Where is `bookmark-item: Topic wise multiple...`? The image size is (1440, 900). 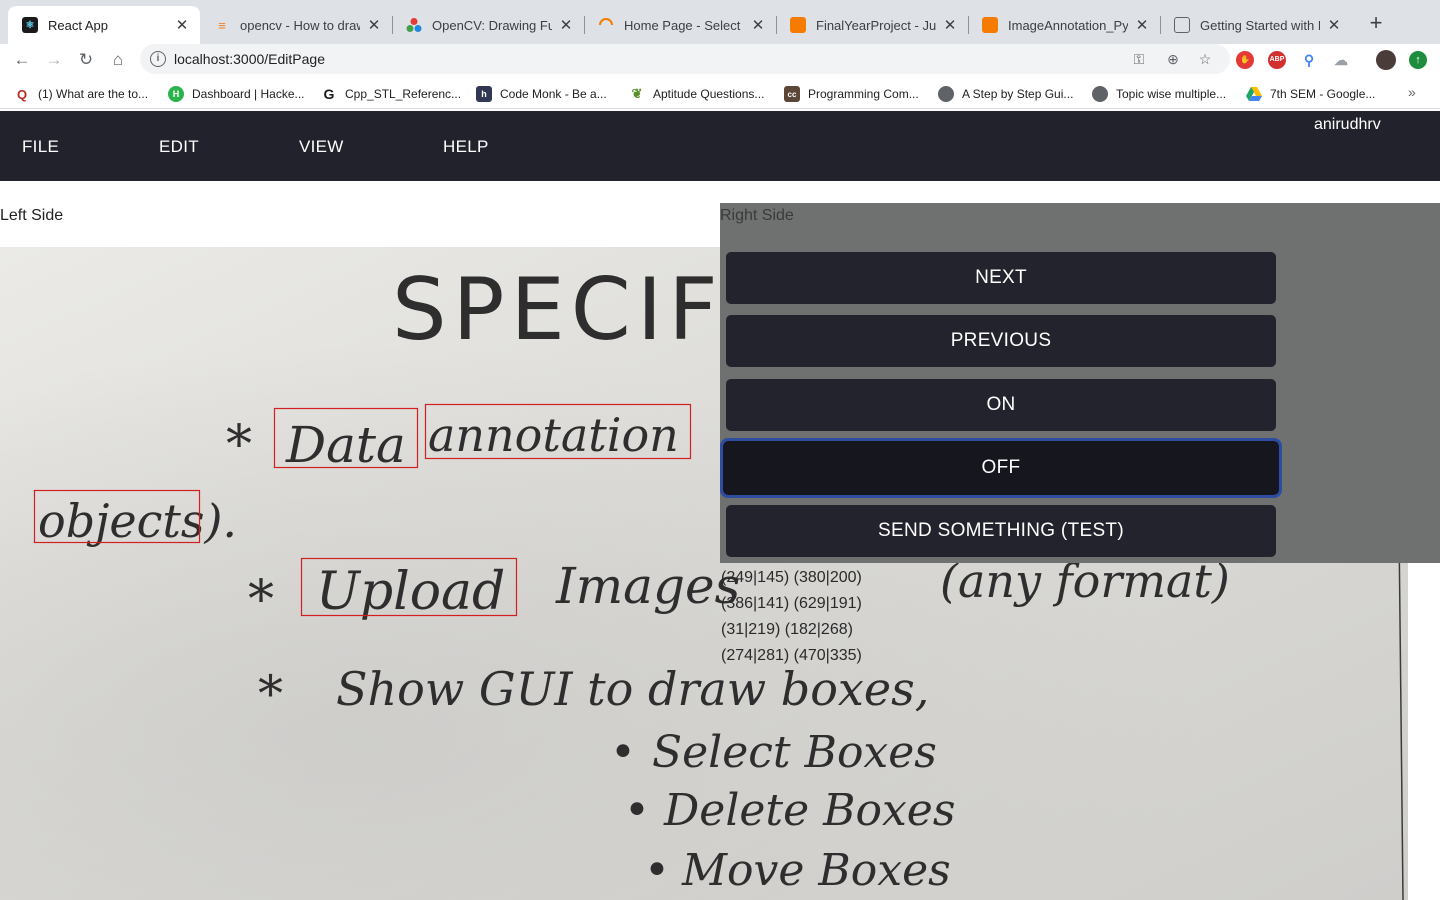
bookmark-item: Topic wise multiple... is located at coordinates (1159, 94).